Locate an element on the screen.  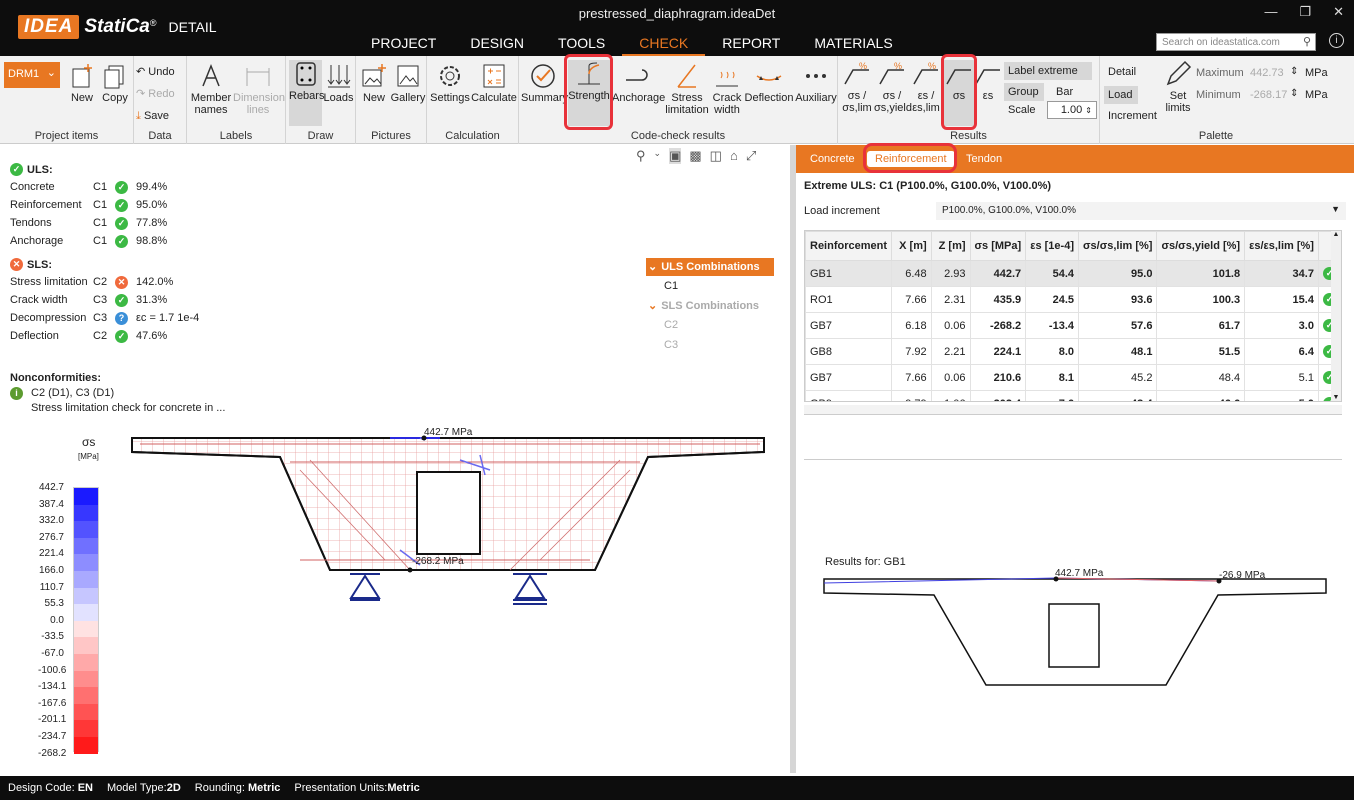
row-combo: C2 is located at coordinates (100, 336).